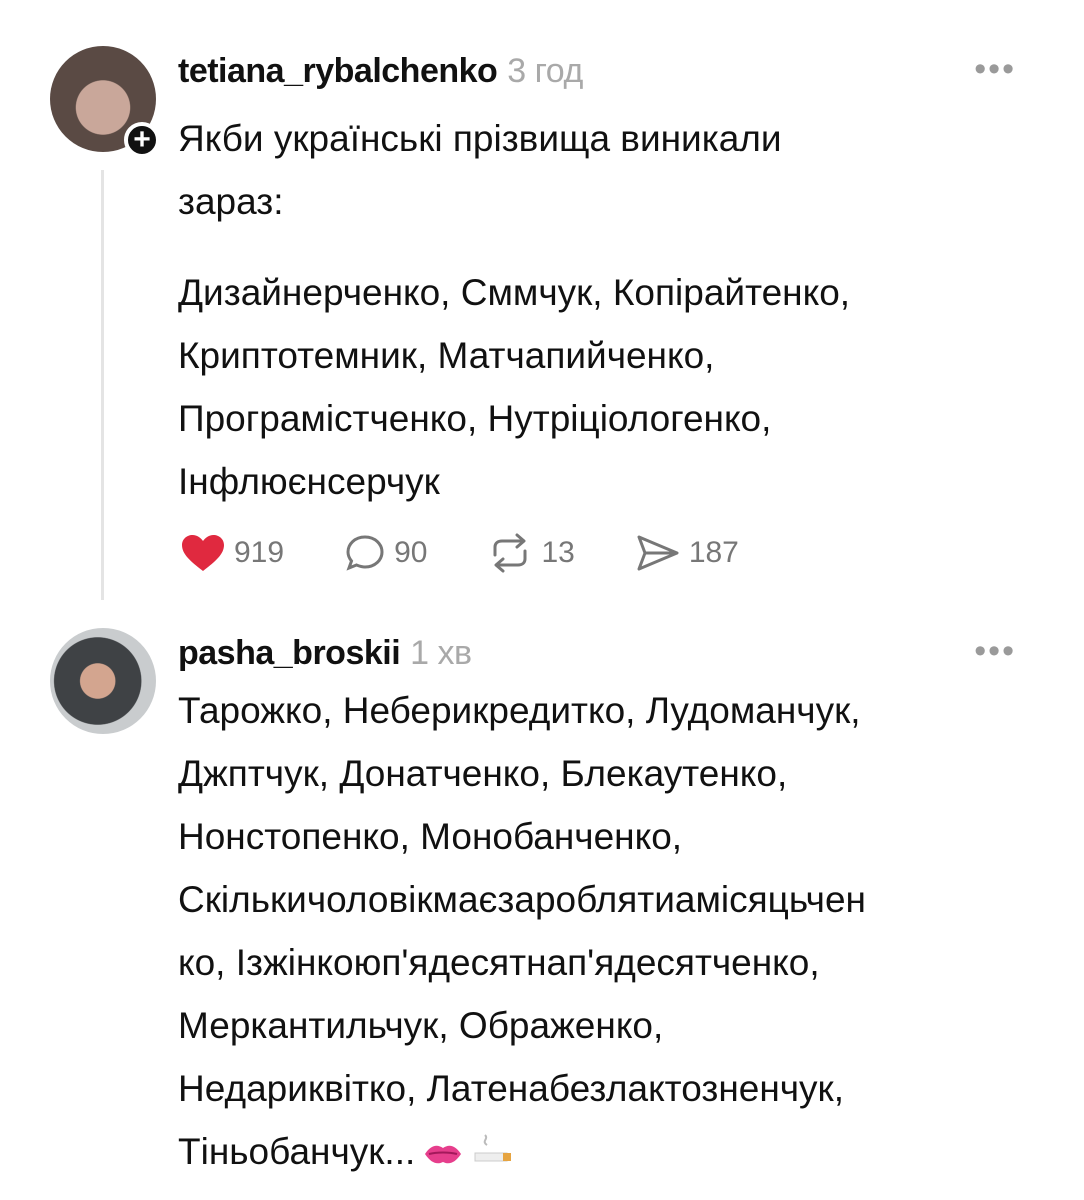  I want to click on plus-icon: +, so click(142, 140).